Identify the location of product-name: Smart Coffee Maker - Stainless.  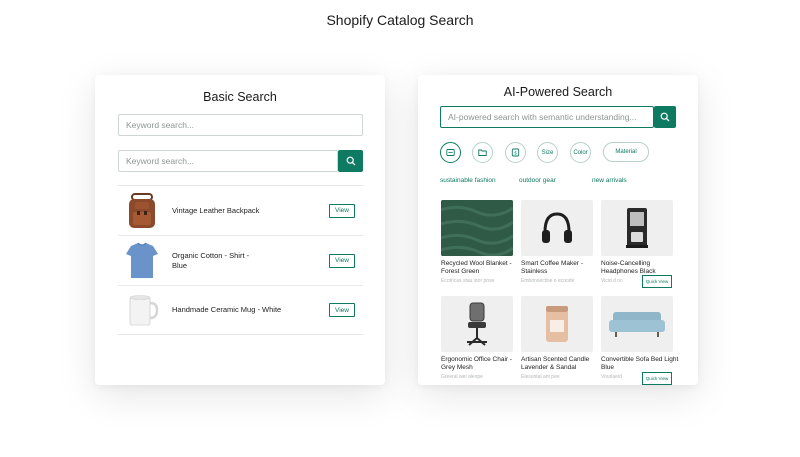
(552, 268).